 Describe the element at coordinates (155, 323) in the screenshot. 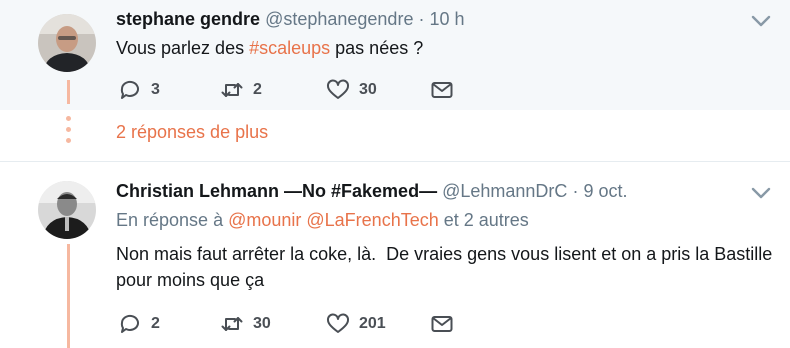

I see `reply-count: 2` at that location.